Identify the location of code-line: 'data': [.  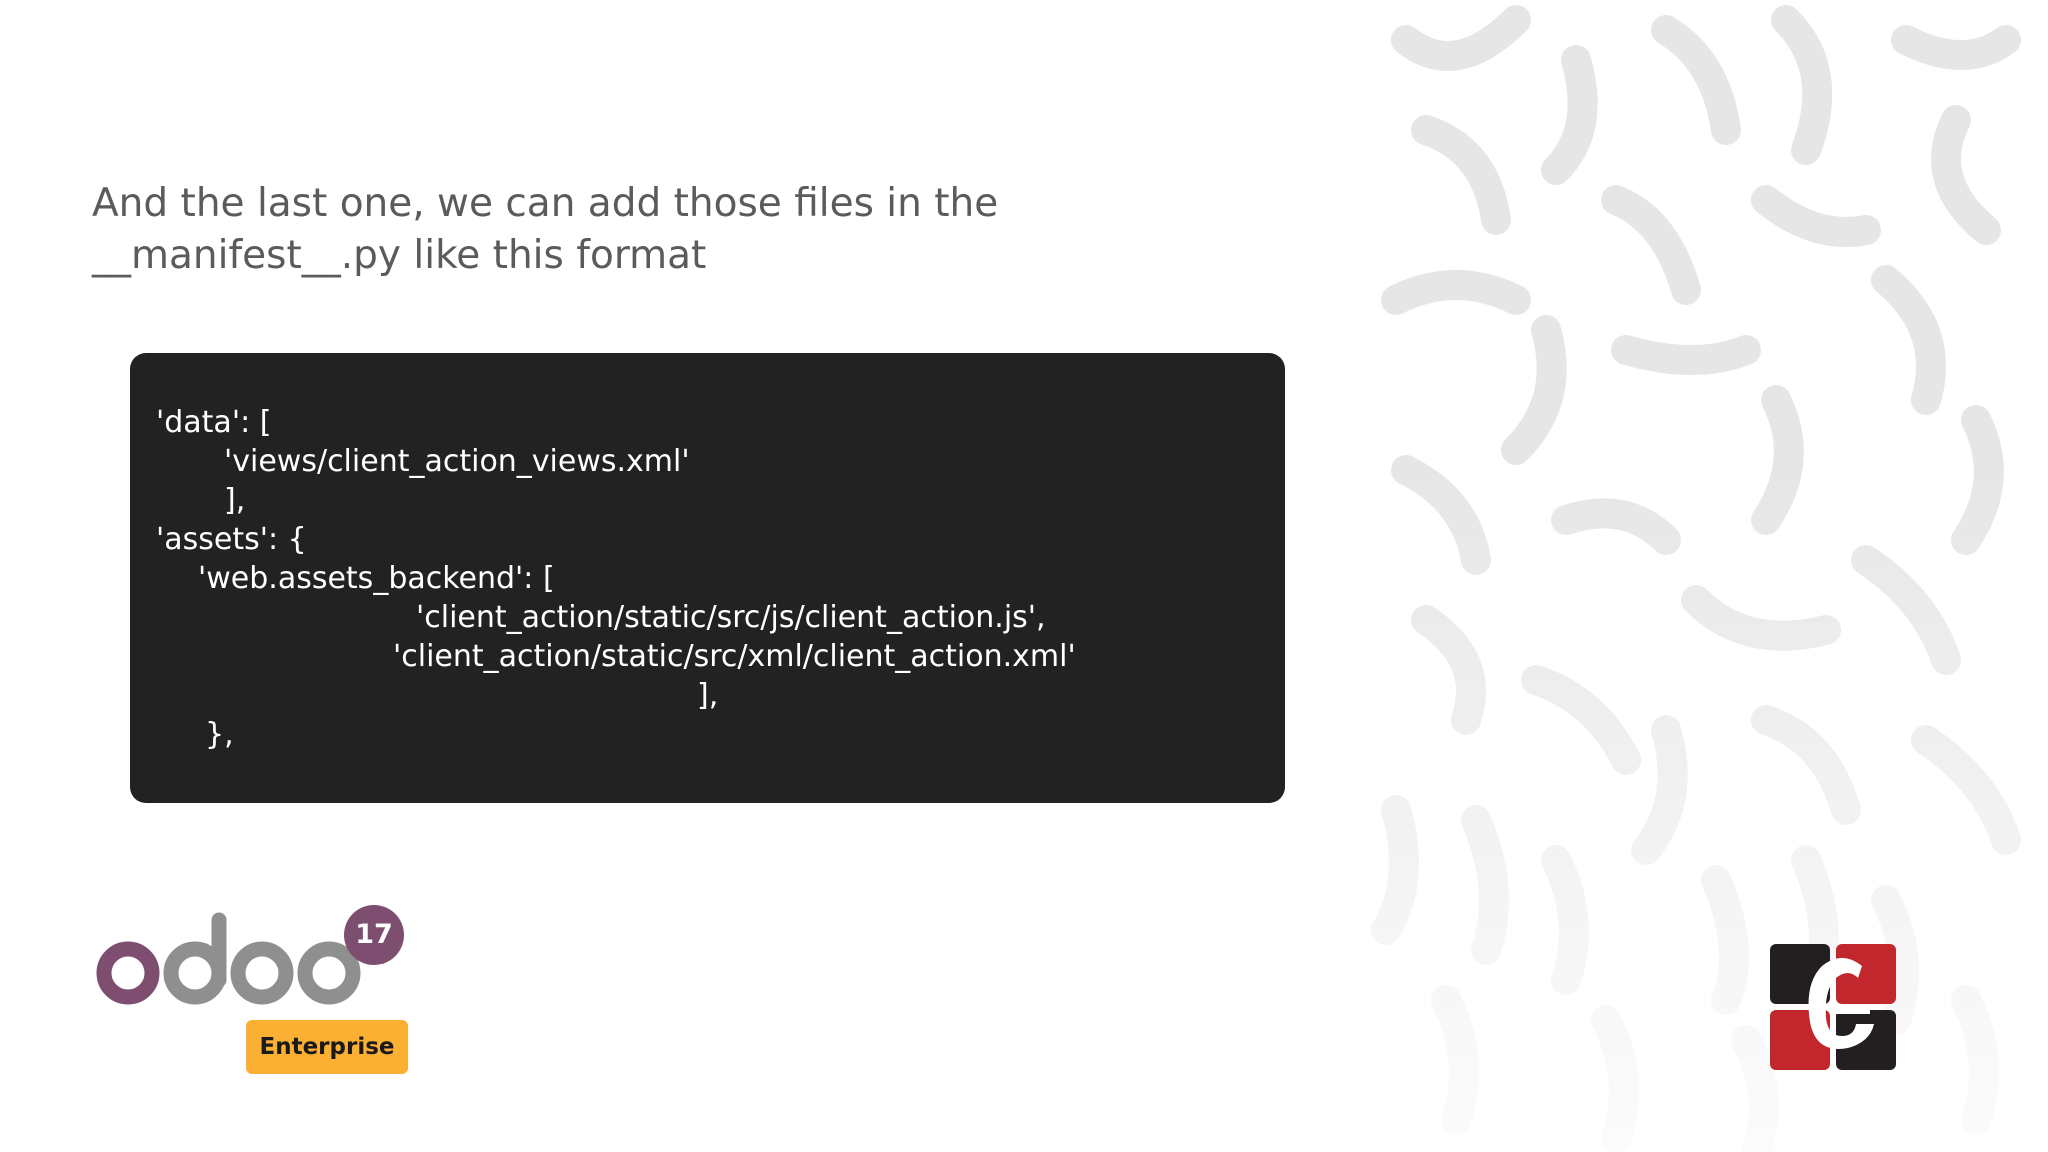
(214, 422).